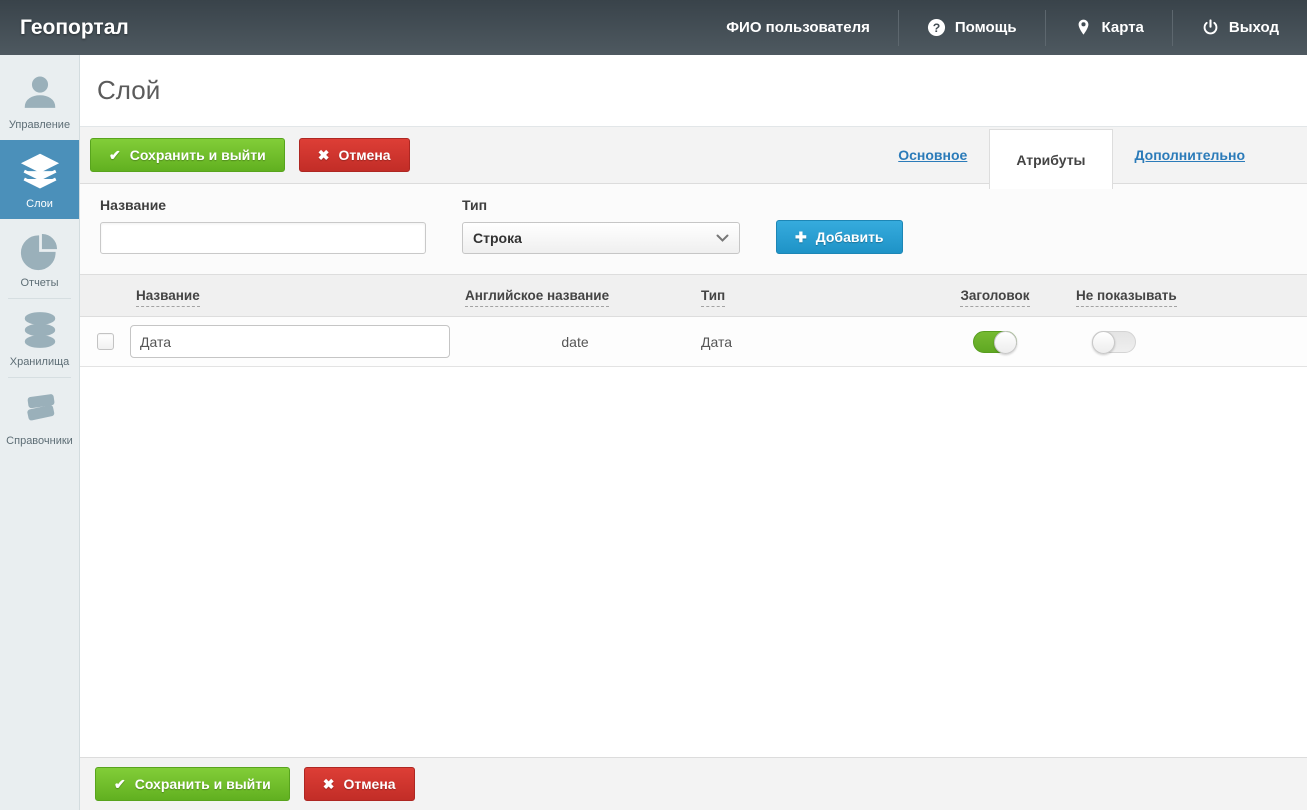 Image resolution: width=1307 pixels, height=810 pixels. What do you see at coordinates (105, 341) in the screenshot?
I see `row-checkbox` at bounding box center [105, 341].